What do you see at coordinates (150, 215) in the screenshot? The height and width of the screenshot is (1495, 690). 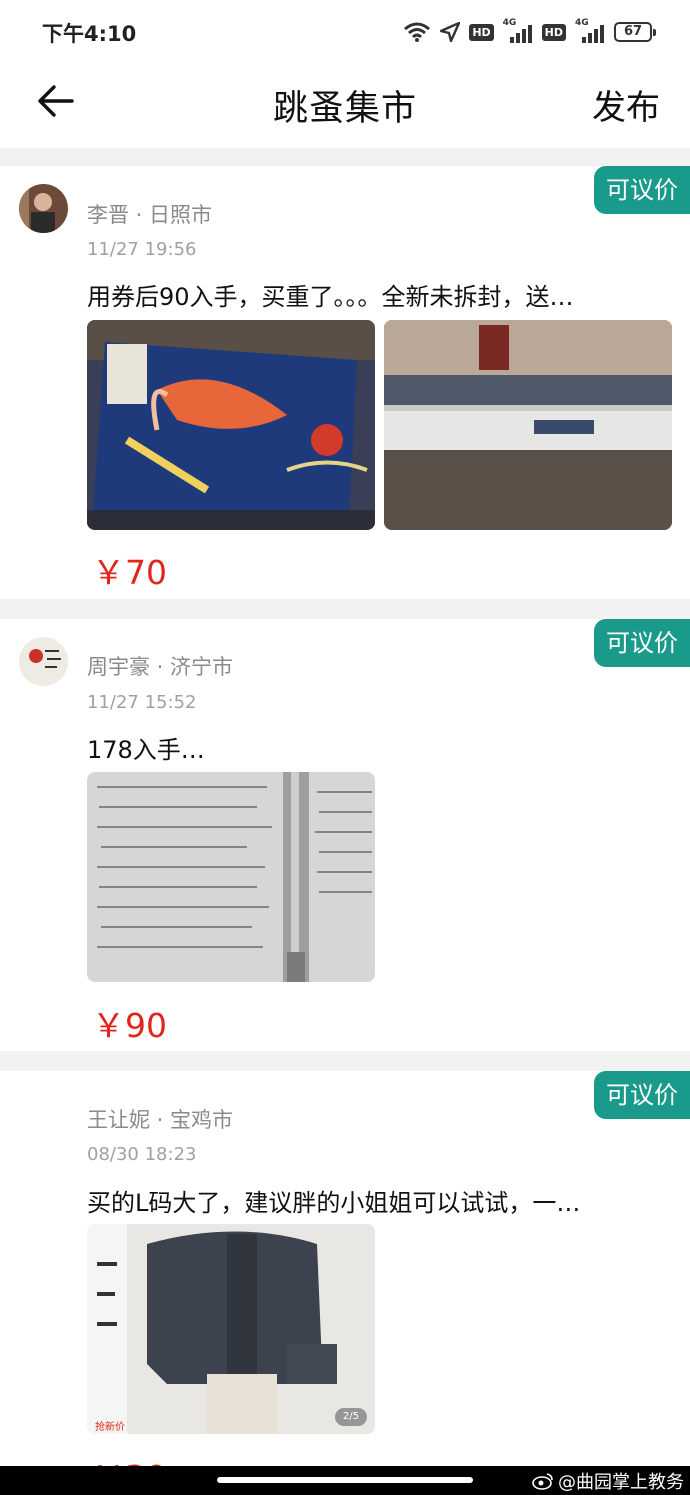 I see `post-author: 李晋 · 日照市` at bounding box center [150, 215].